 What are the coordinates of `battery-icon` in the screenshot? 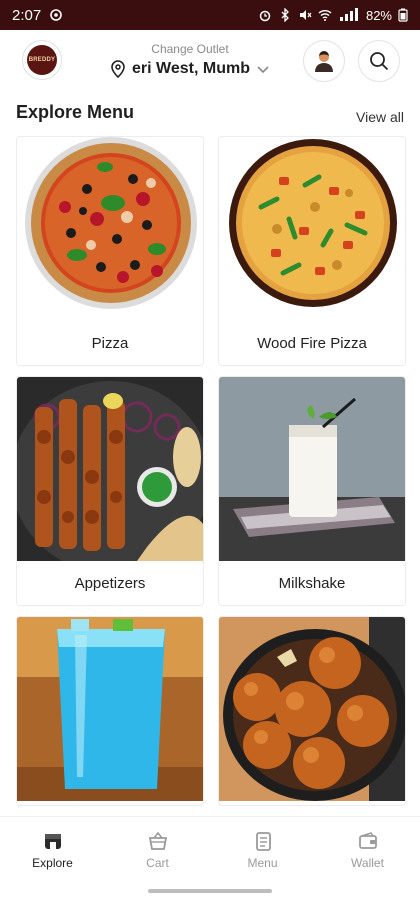 It's located at (403, 15).